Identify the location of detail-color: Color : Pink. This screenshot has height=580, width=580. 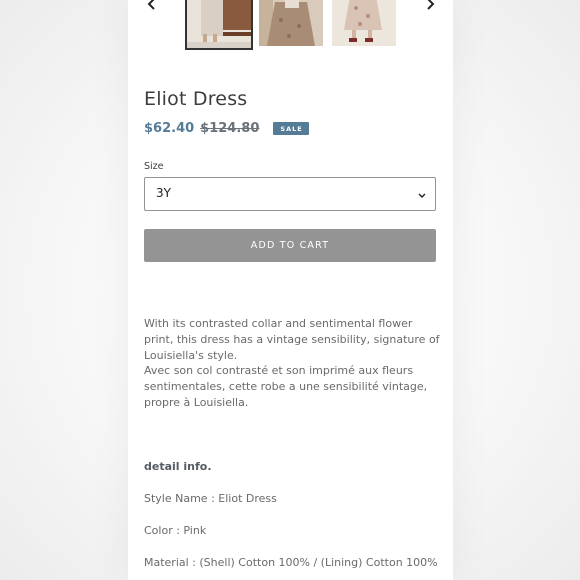
(175, 530).